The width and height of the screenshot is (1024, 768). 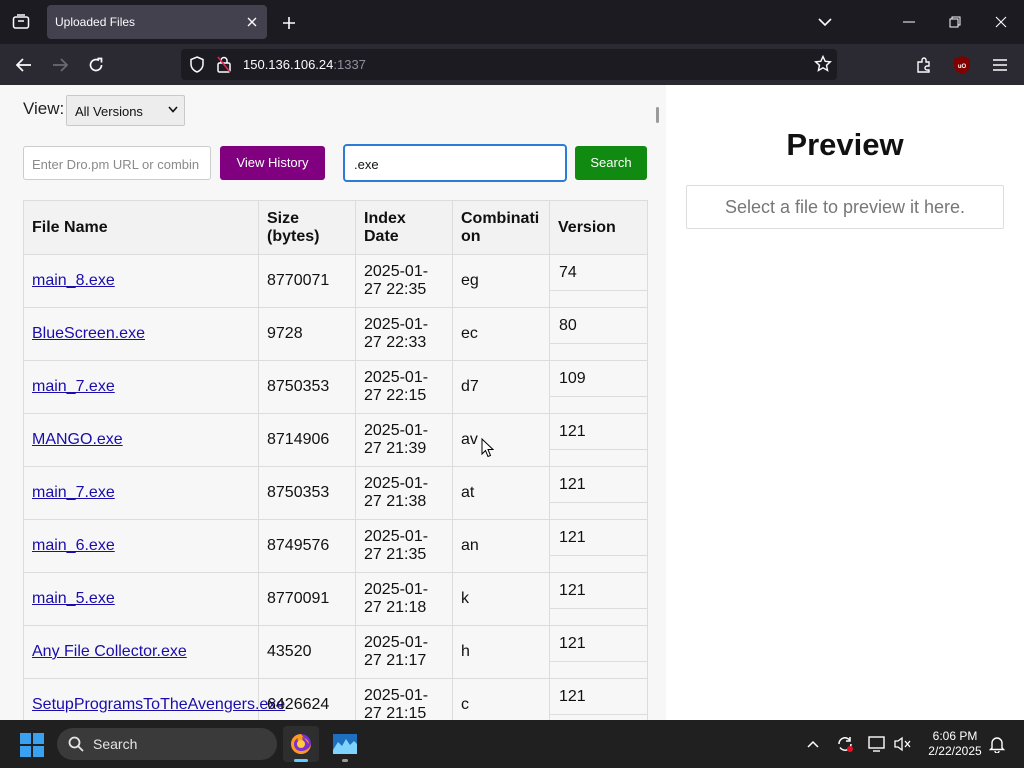 I want to click on bell-icon, so click(x=997, y=744).